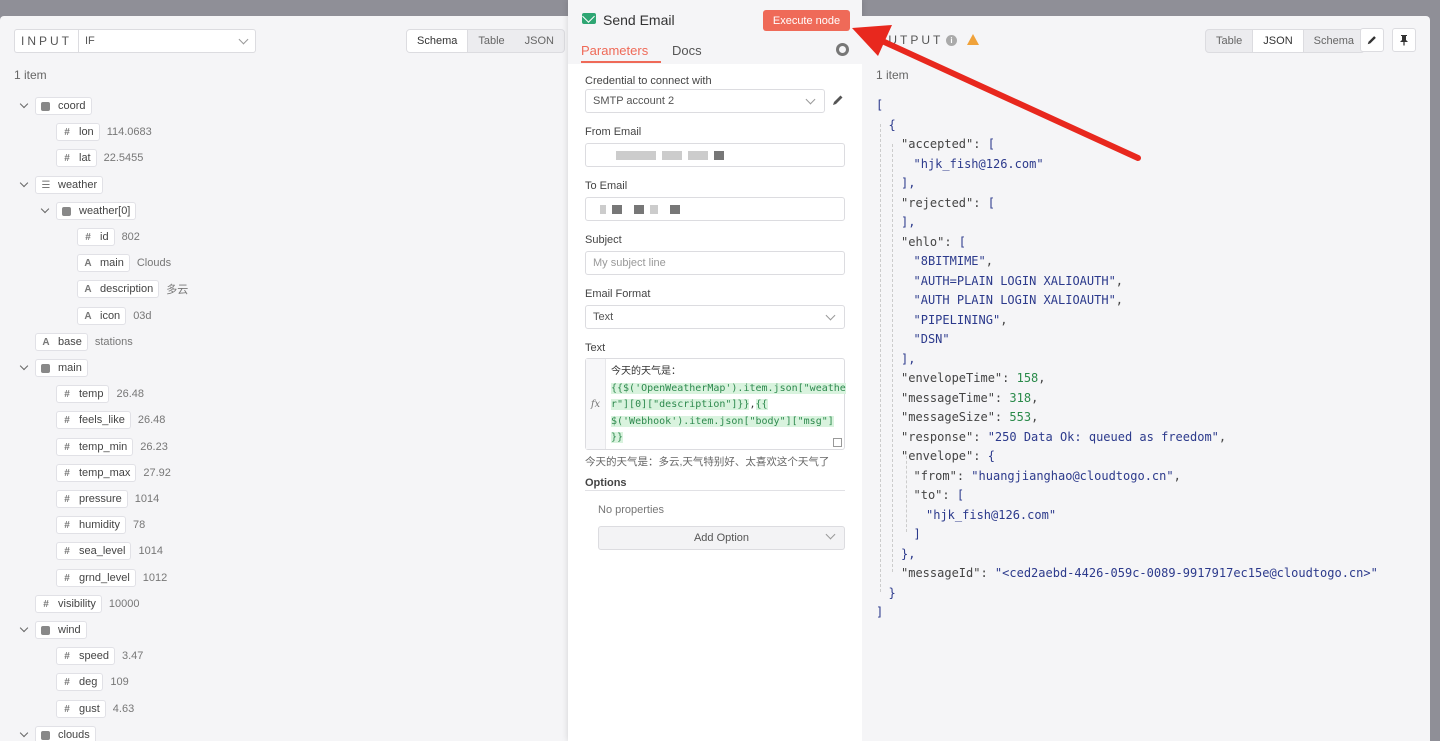 The image size is (1440, 741). I want to click on schema-row: ☰ weather, so click(69, 185).